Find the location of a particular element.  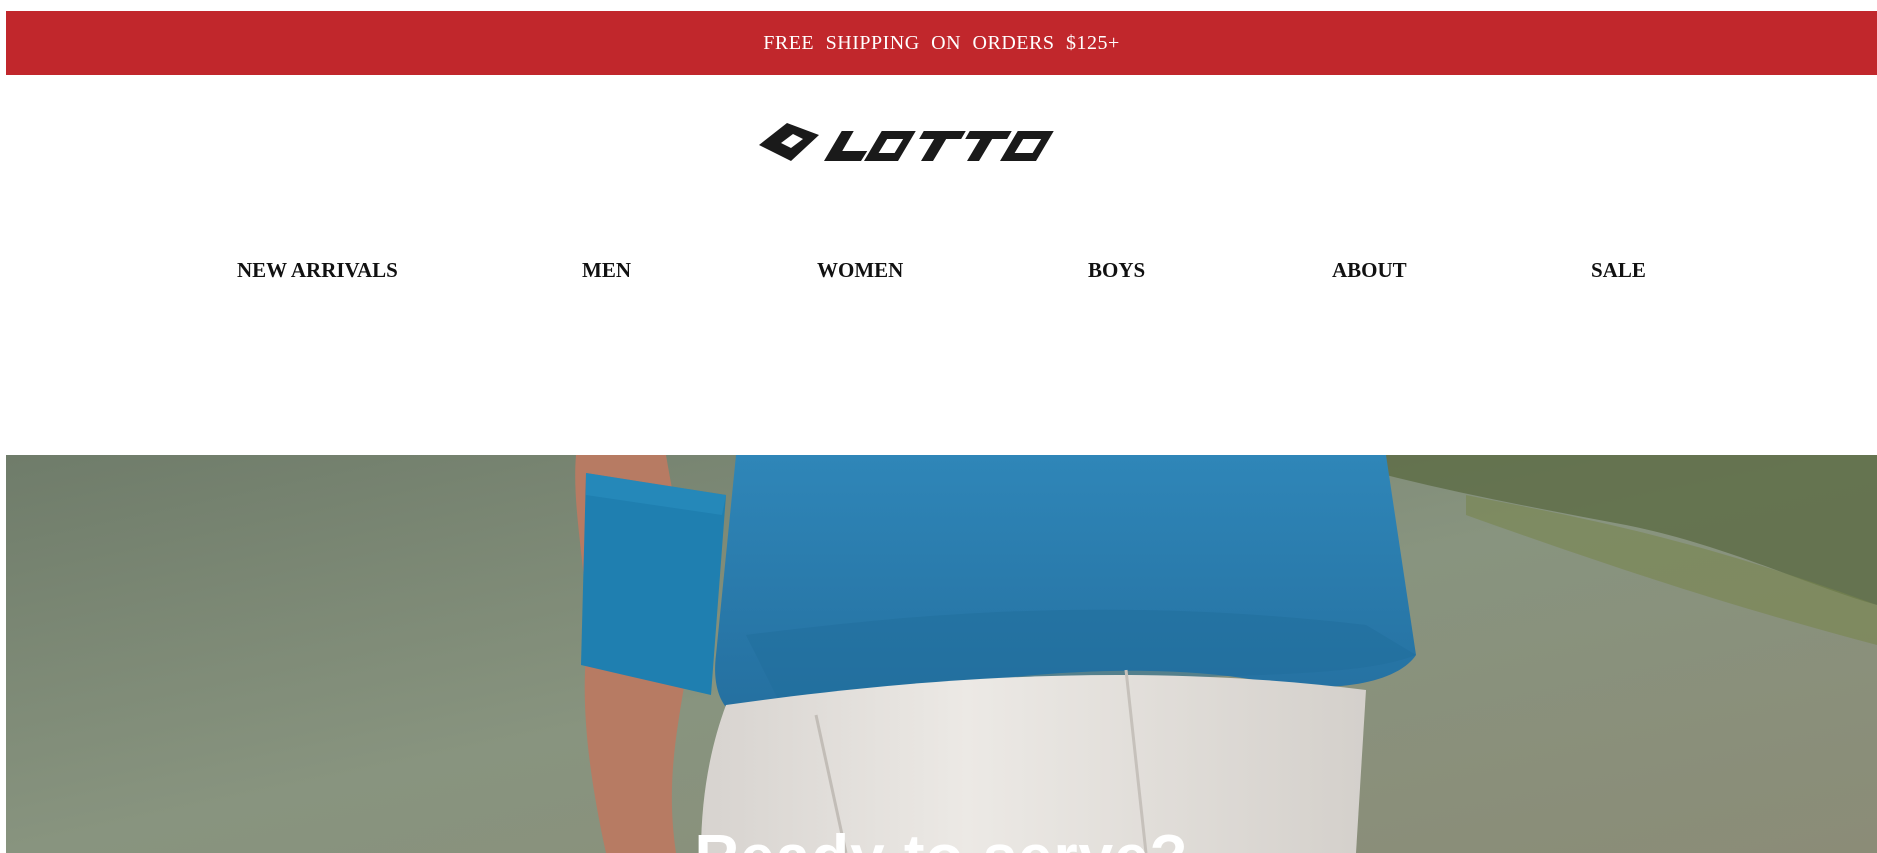

nav-item-women: WOMEN is located at coordinates (860, 270).